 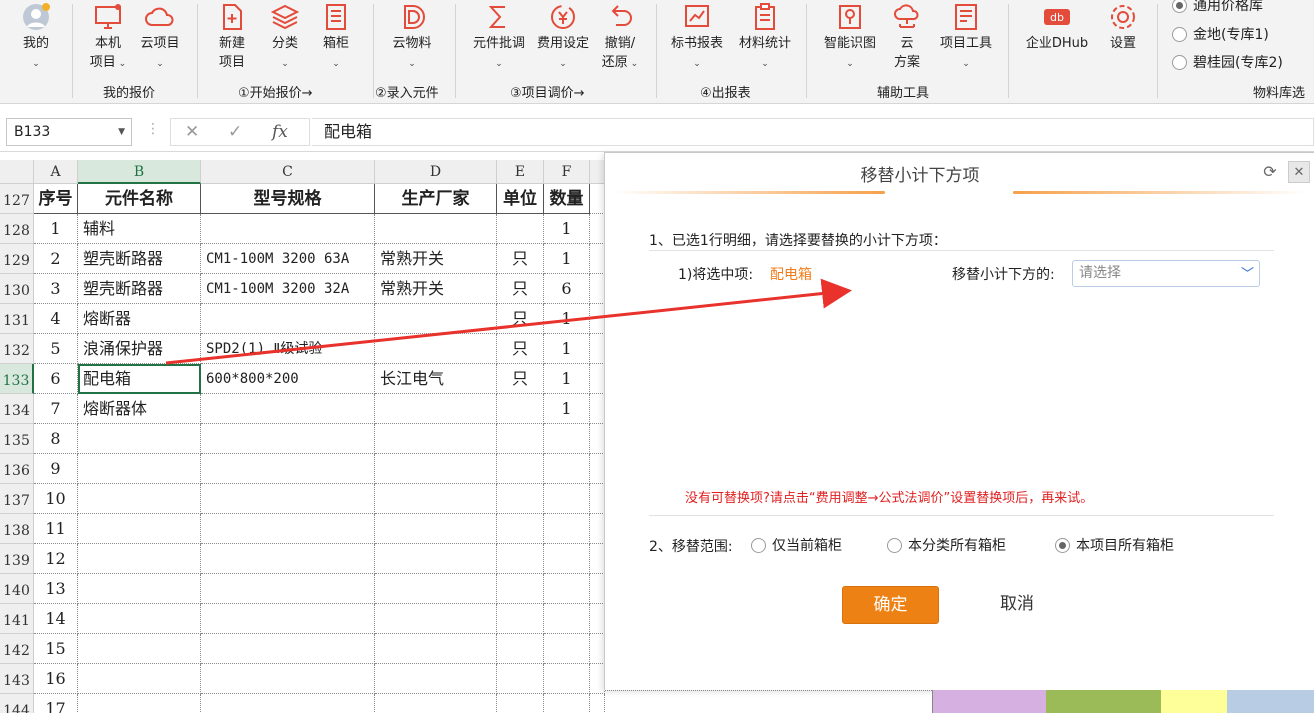 I want to click on table-cell: 15, so click(x=56, y=649).